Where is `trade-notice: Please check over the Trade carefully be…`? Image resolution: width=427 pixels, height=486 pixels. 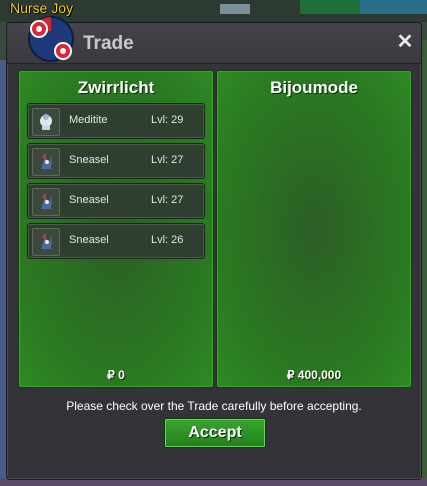
trade-notice: Please check over the Trade carefully be… is located at coordinates (214, 406).